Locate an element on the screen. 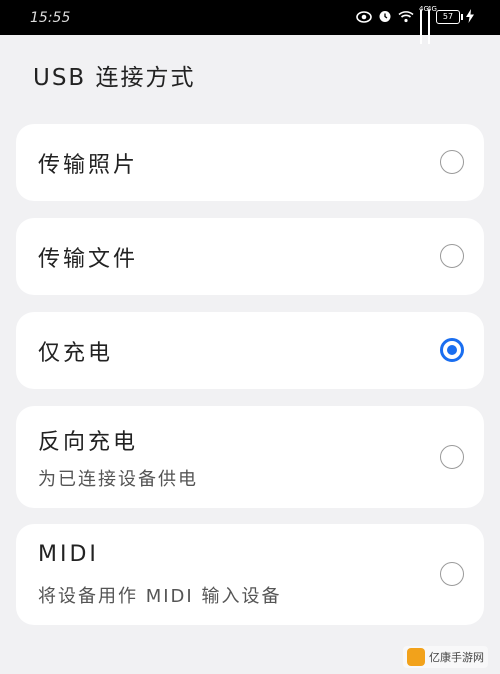 The width and height of the screenshot is (500, 674). option-description: 为已连接设备供电 is located at coordinates (118, 479).